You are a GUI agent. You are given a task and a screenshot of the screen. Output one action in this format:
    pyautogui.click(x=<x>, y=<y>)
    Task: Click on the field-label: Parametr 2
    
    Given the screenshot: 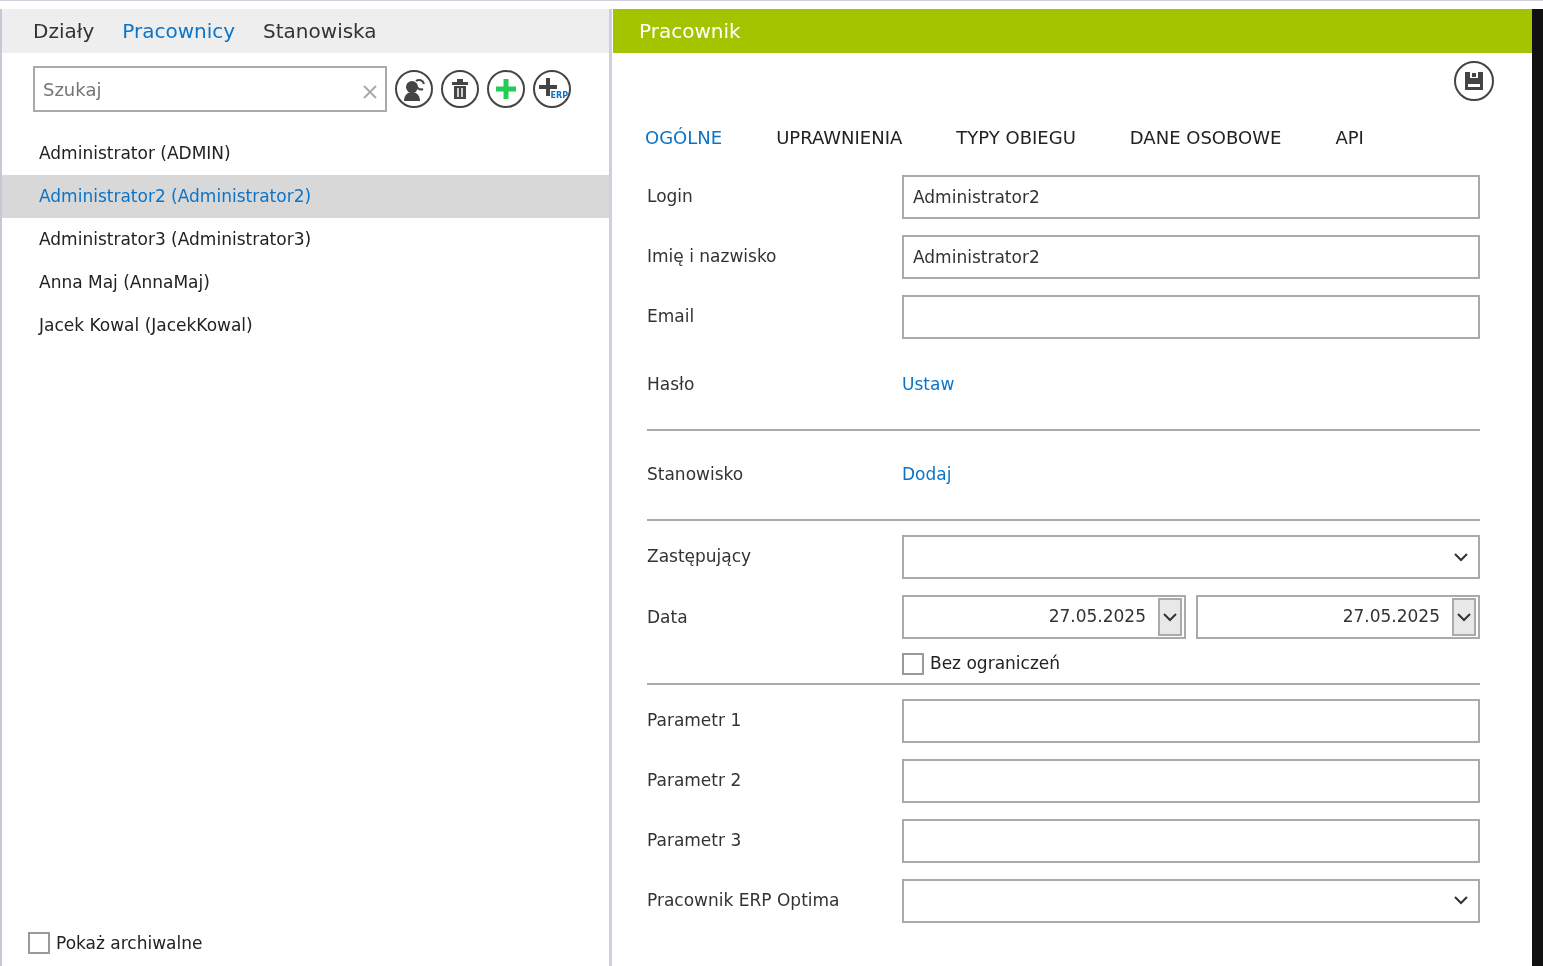 What is the action you would take?
    pyautogui.click(x=695, y=780)
    